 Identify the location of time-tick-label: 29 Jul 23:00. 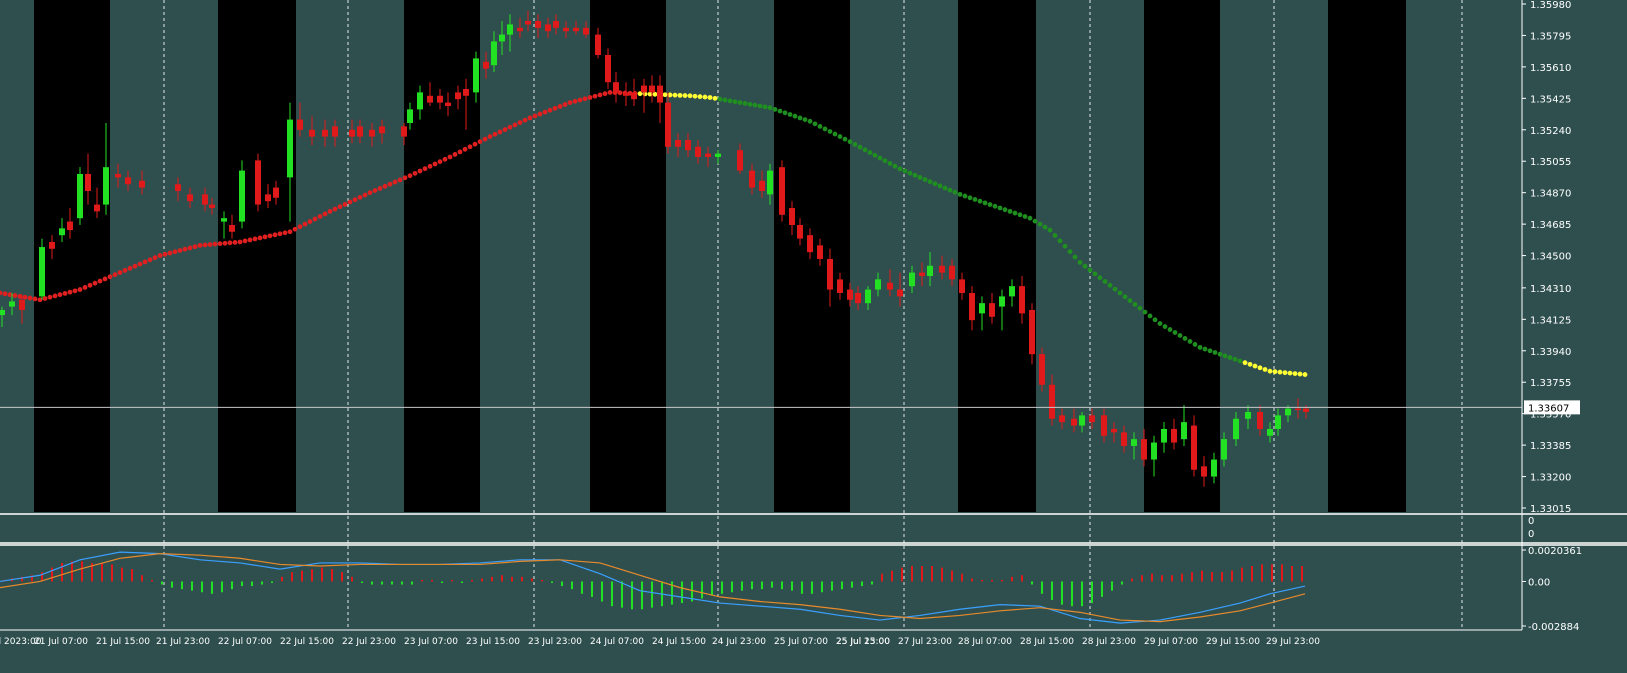
(1293, 642).